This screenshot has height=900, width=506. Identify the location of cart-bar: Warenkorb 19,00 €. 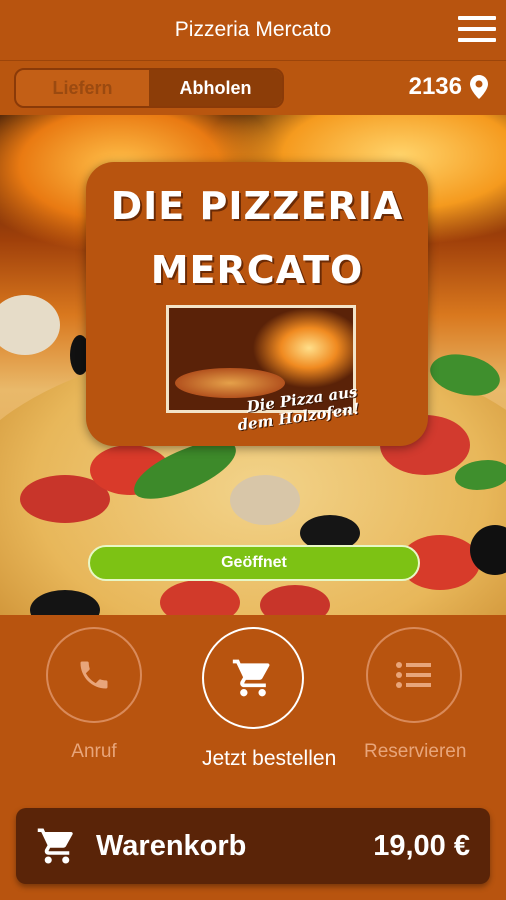
(253, 846).